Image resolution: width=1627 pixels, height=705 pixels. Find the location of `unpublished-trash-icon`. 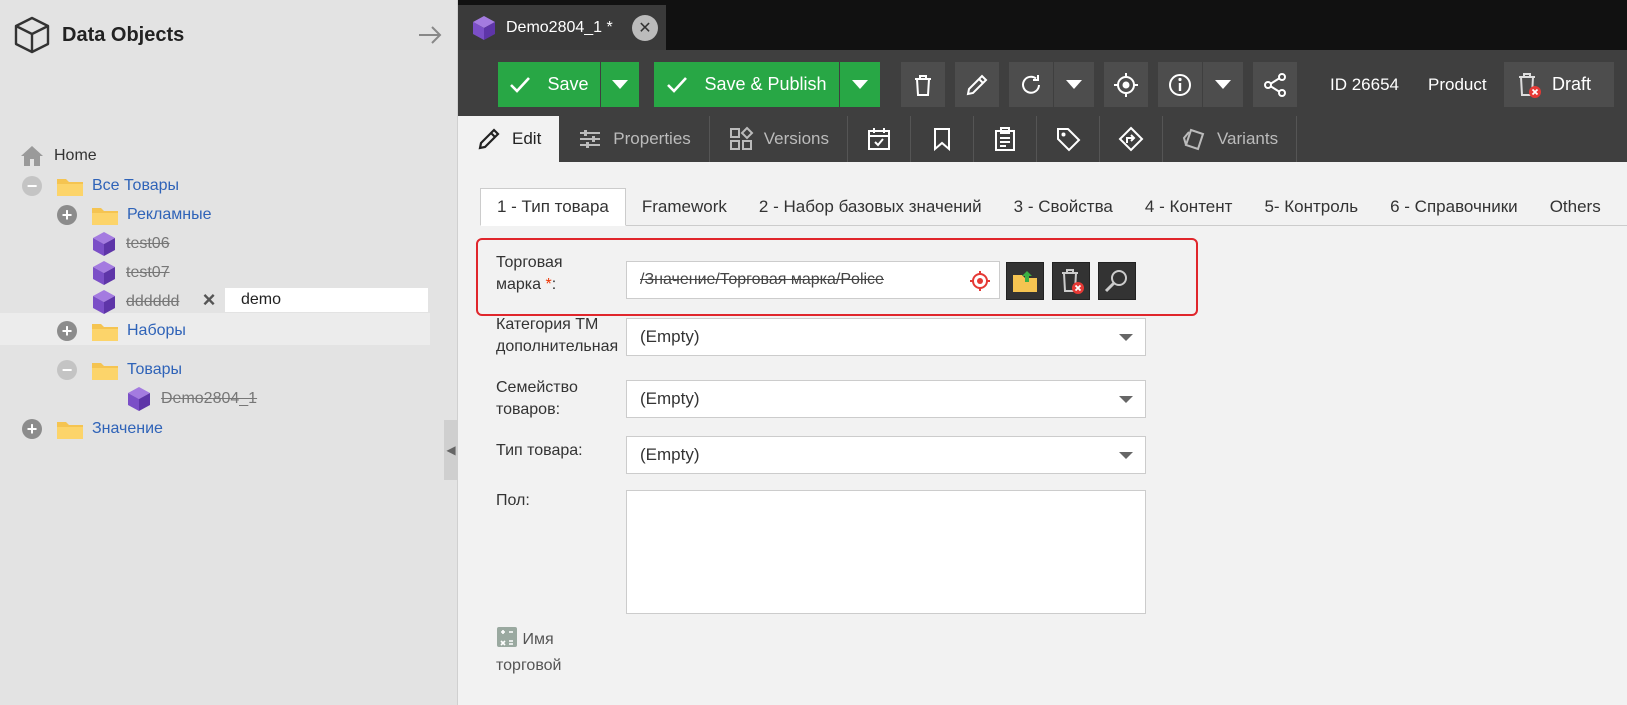

unpublished-trash-icon is located at coordinates (1530, 85).